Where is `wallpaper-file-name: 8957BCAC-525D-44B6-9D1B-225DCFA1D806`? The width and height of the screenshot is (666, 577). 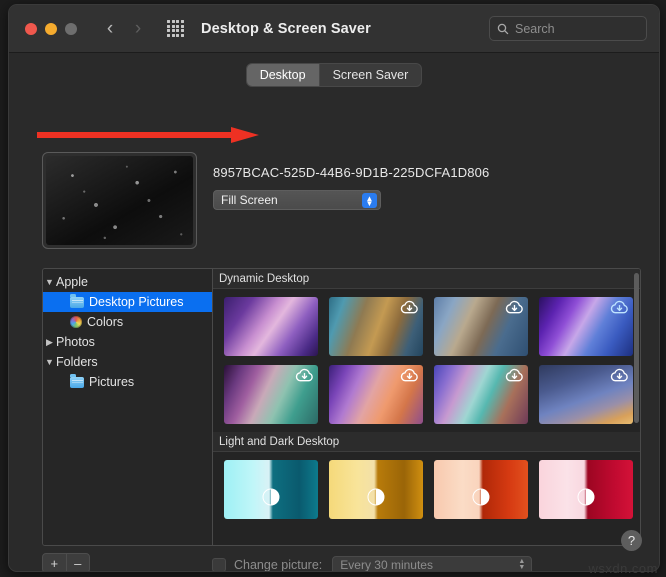 wallpaper-file-name: 8957BCAC-525D-44B6-9D1B-225DCFA1D806 is located at coordinates (351, 172).